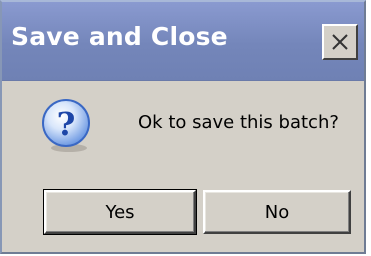  What do you see at coordinates (238, 122) in the screenshot?
I see `confirmation-message: Ok to save this batch?` at bounding box center [238, 122].